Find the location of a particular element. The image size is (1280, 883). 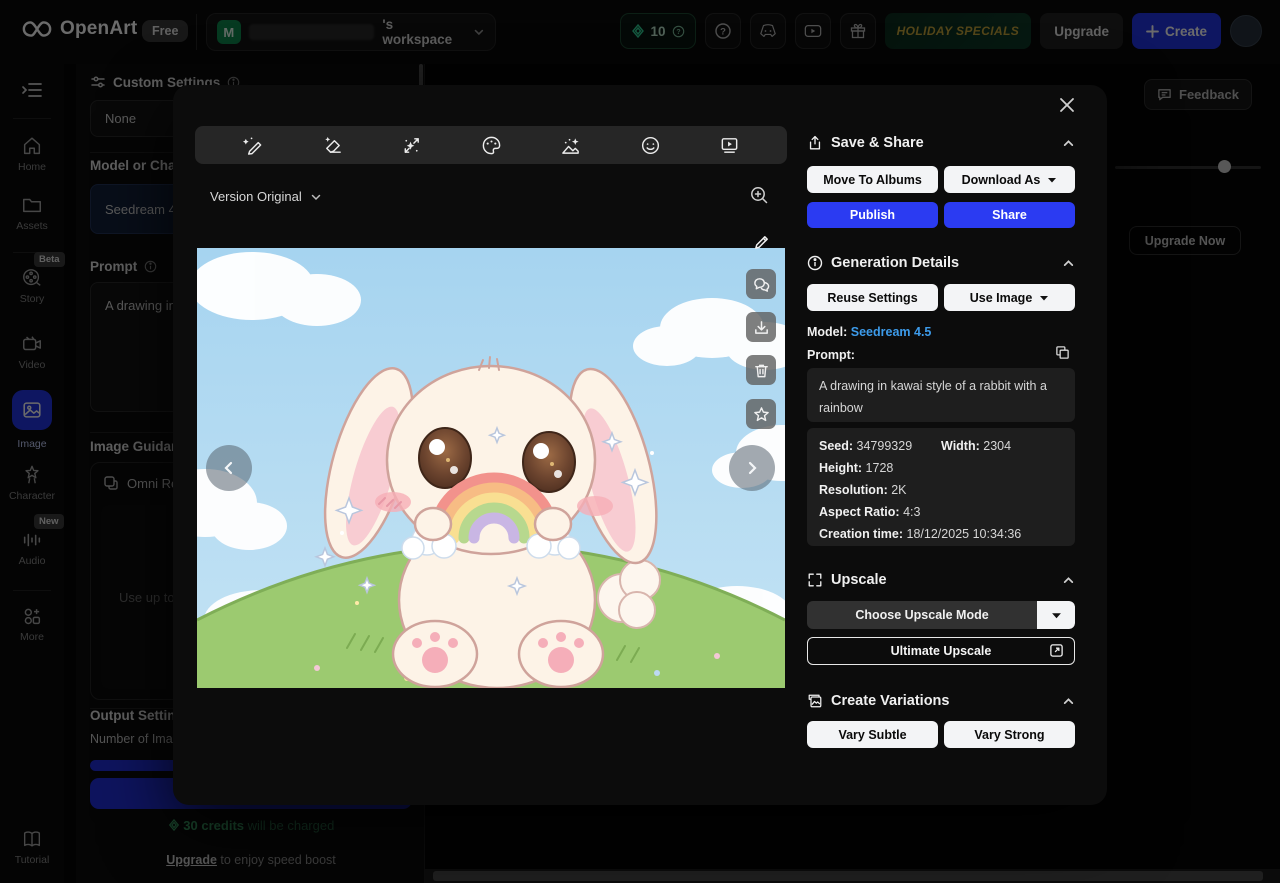

save-share-buttons: Move To Albums Download As is located at coordinates (941, 179).